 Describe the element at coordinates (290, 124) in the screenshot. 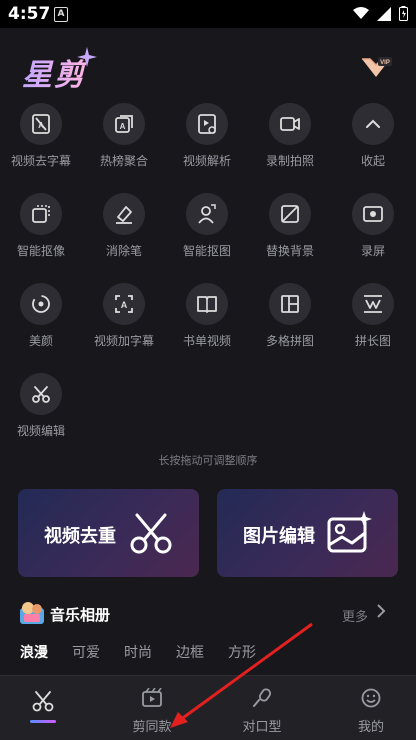

I see `camera-icon` at that location.